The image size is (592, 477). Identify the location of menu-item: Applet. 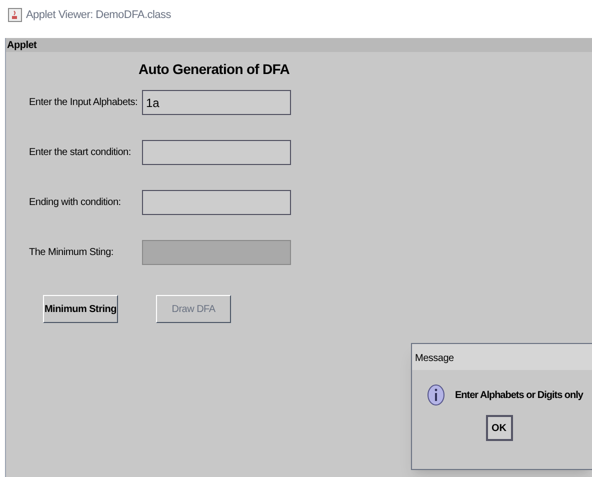
(22, 45).